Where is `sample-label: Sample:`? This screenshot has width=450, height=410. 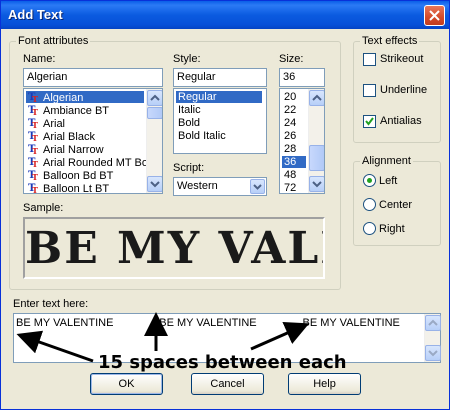
sample-label: Sample: is located at coordinates (43, 208).